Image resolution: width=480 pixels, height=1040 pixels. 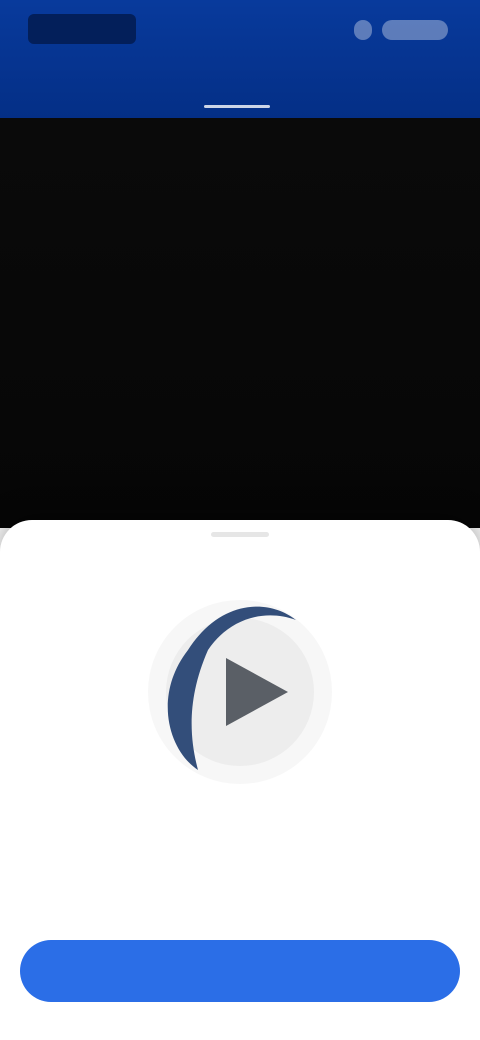 I want to click on top-app-bar, so click(x=240, y=59).